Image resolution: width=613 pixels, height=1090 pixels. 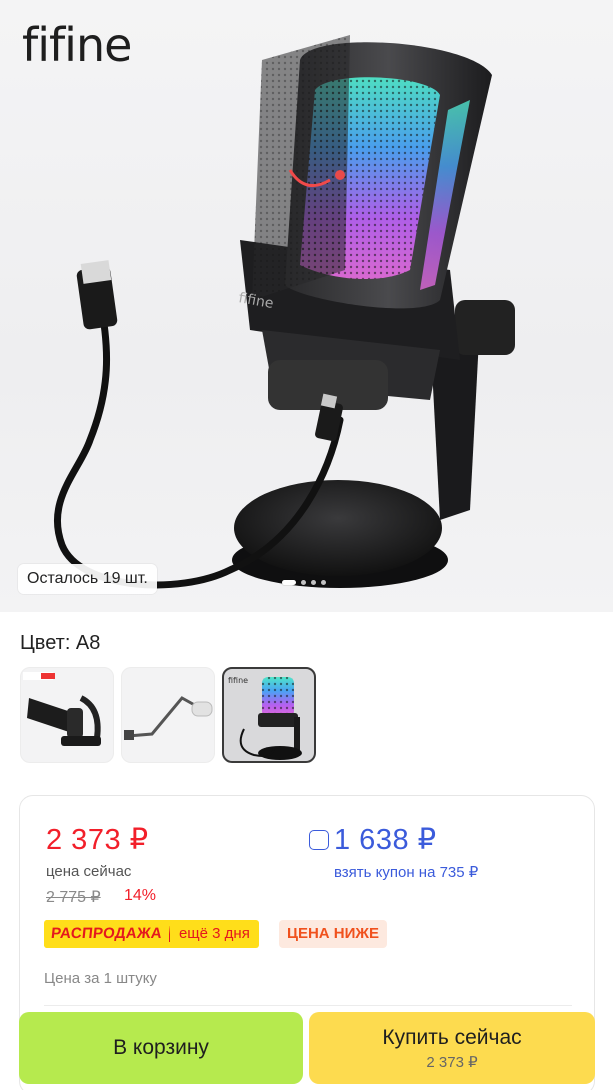 What do you see at coordinates (319, 840) in the screenshot?
I see `coupon-checkbox` at bounding box center [319, 840].